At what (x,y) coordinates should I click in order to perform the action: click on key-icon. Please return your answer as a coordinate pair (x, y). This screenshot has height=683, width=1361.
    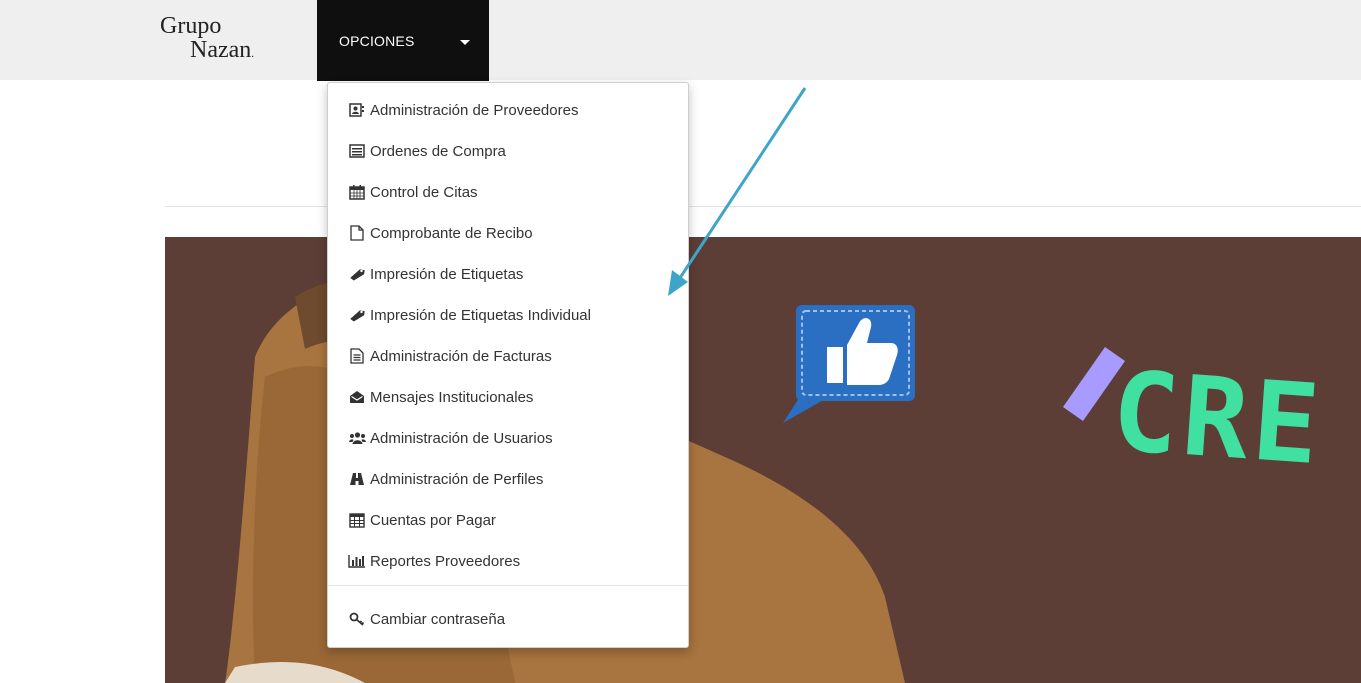
    Looking at the image, I should click on (357, 619).